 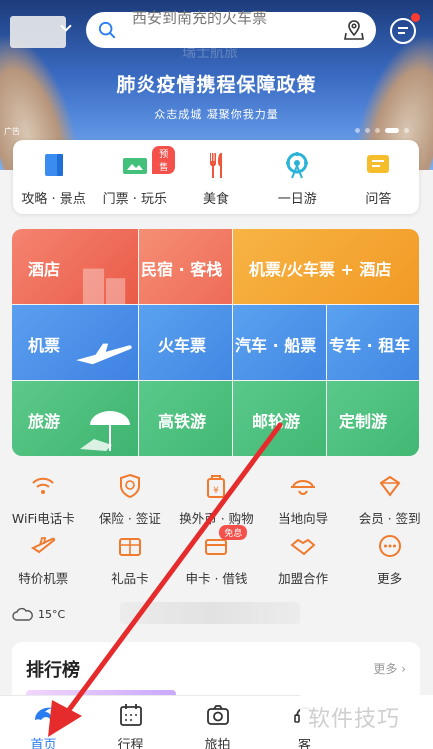 What do you see at coordinates (216, 518) in the screenshot?
I see `service-label: 换外币 · 购物` at bounding box center [216, 518].